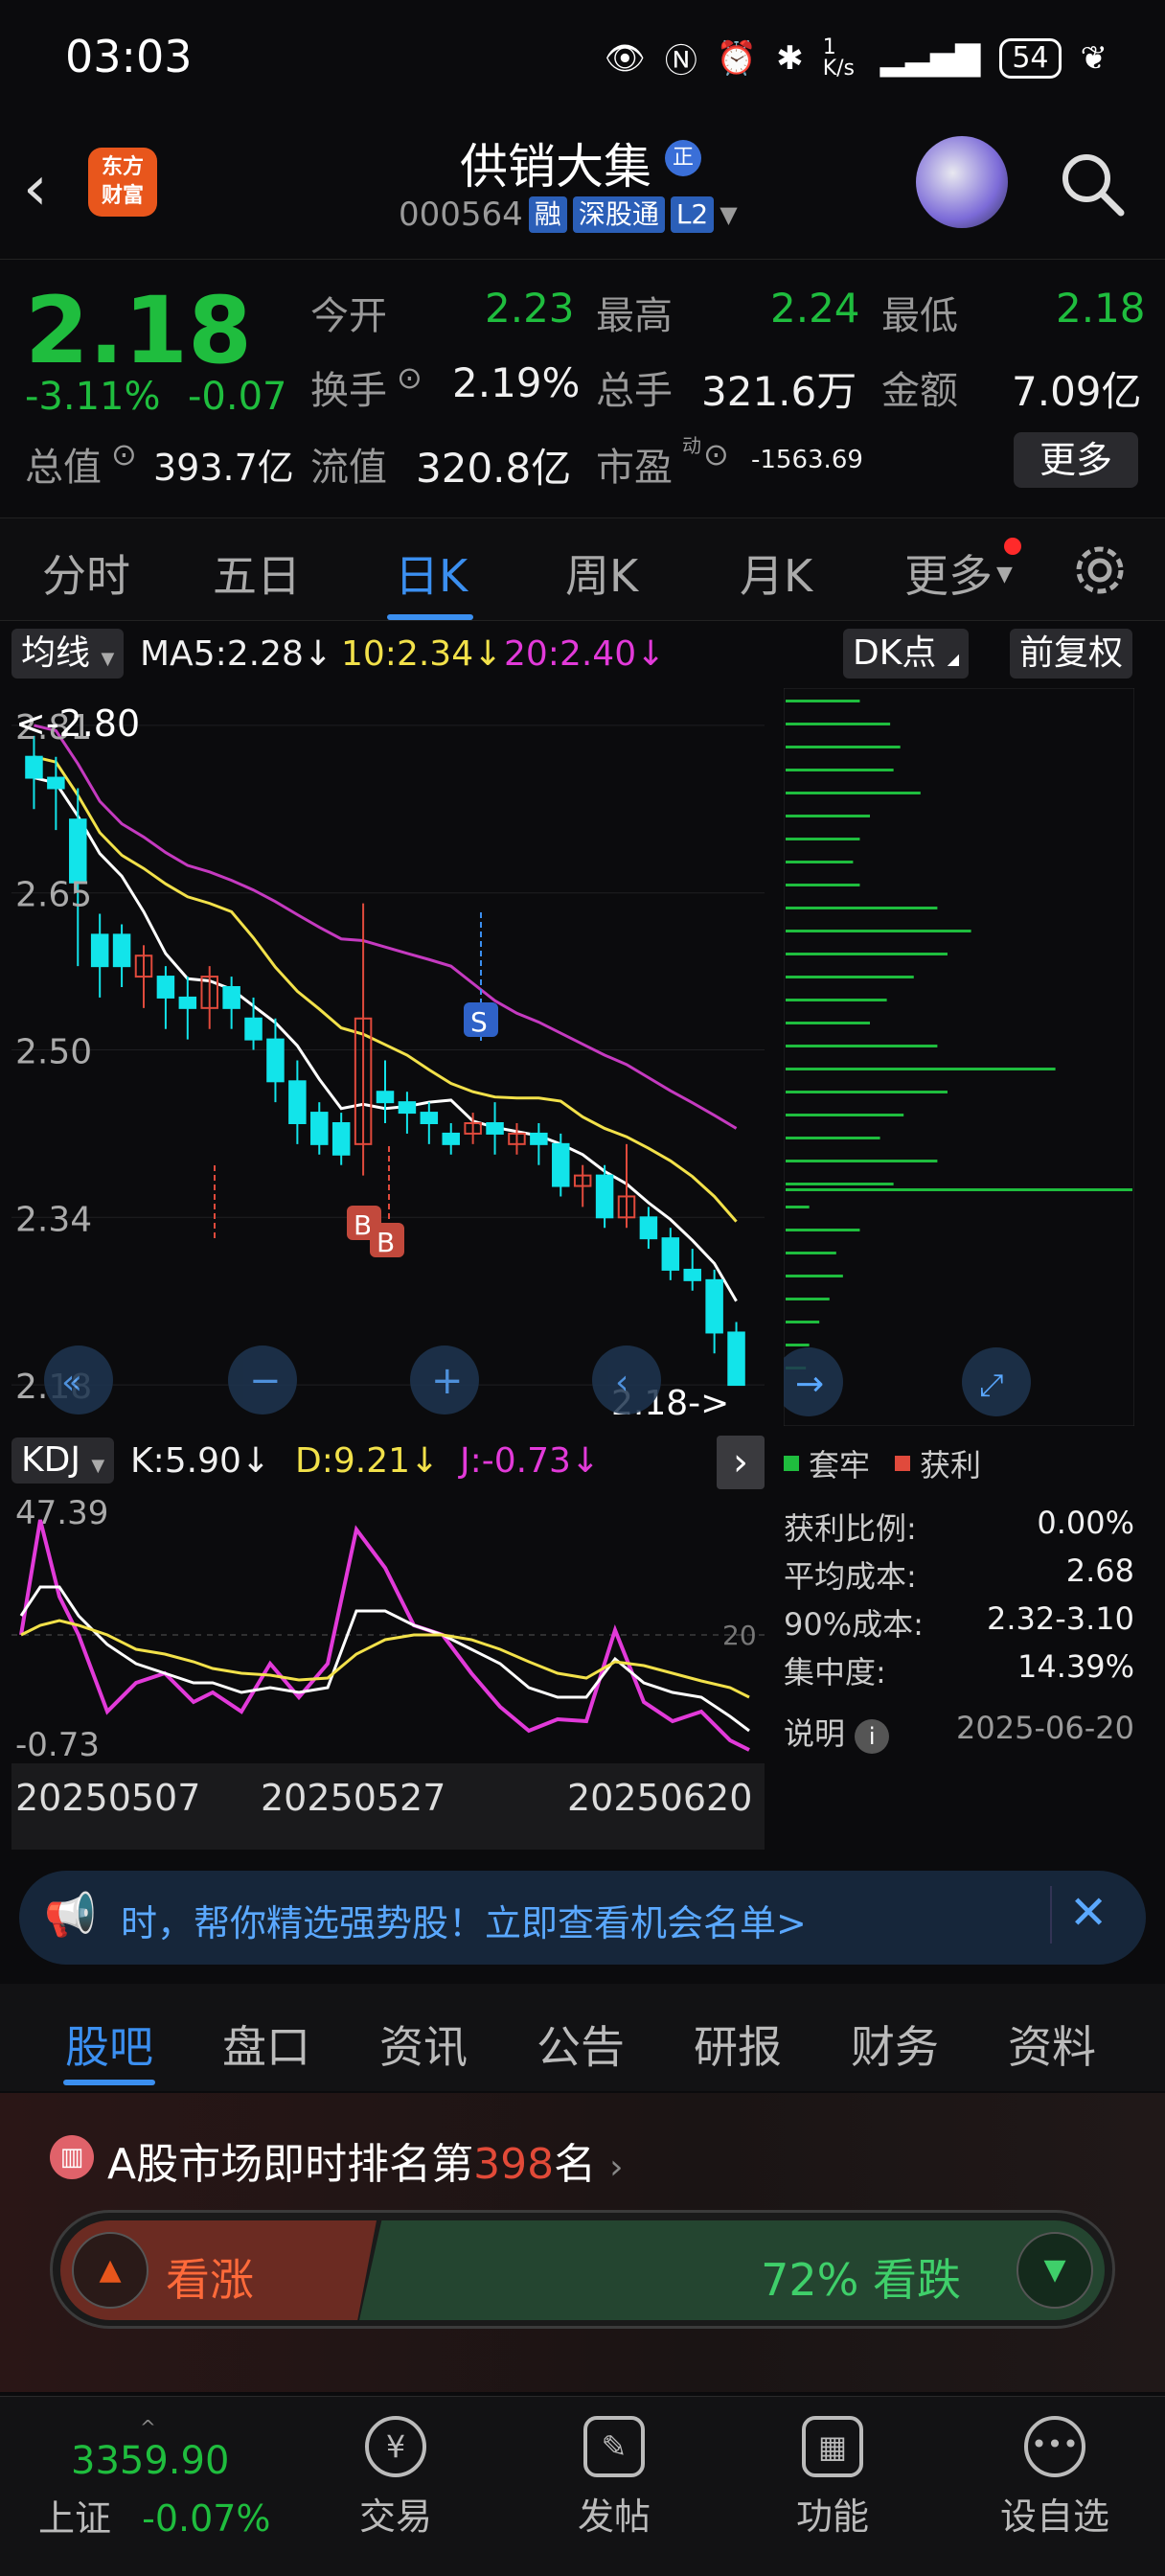 The height and width of the screenshot is (2576, 1165). I want to click on chip-distribution-chart: → ⤢, so click(959, 1057).